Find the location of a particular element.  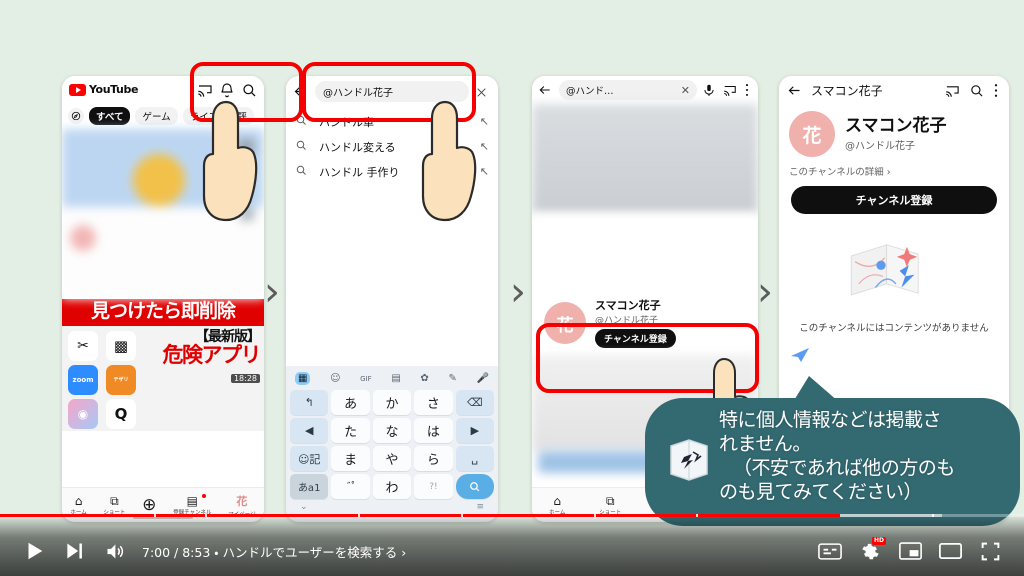

bell-icon is located at coordinates (227, 90).